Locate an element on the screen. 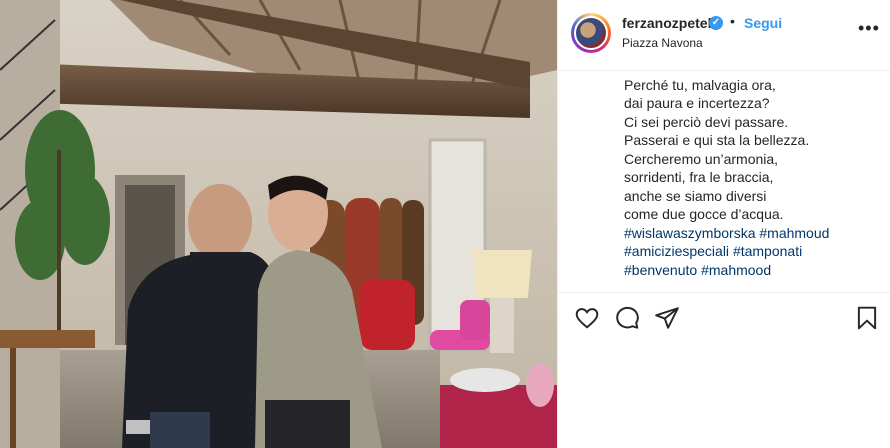  comment-icon is located at coordinates (627, 318).